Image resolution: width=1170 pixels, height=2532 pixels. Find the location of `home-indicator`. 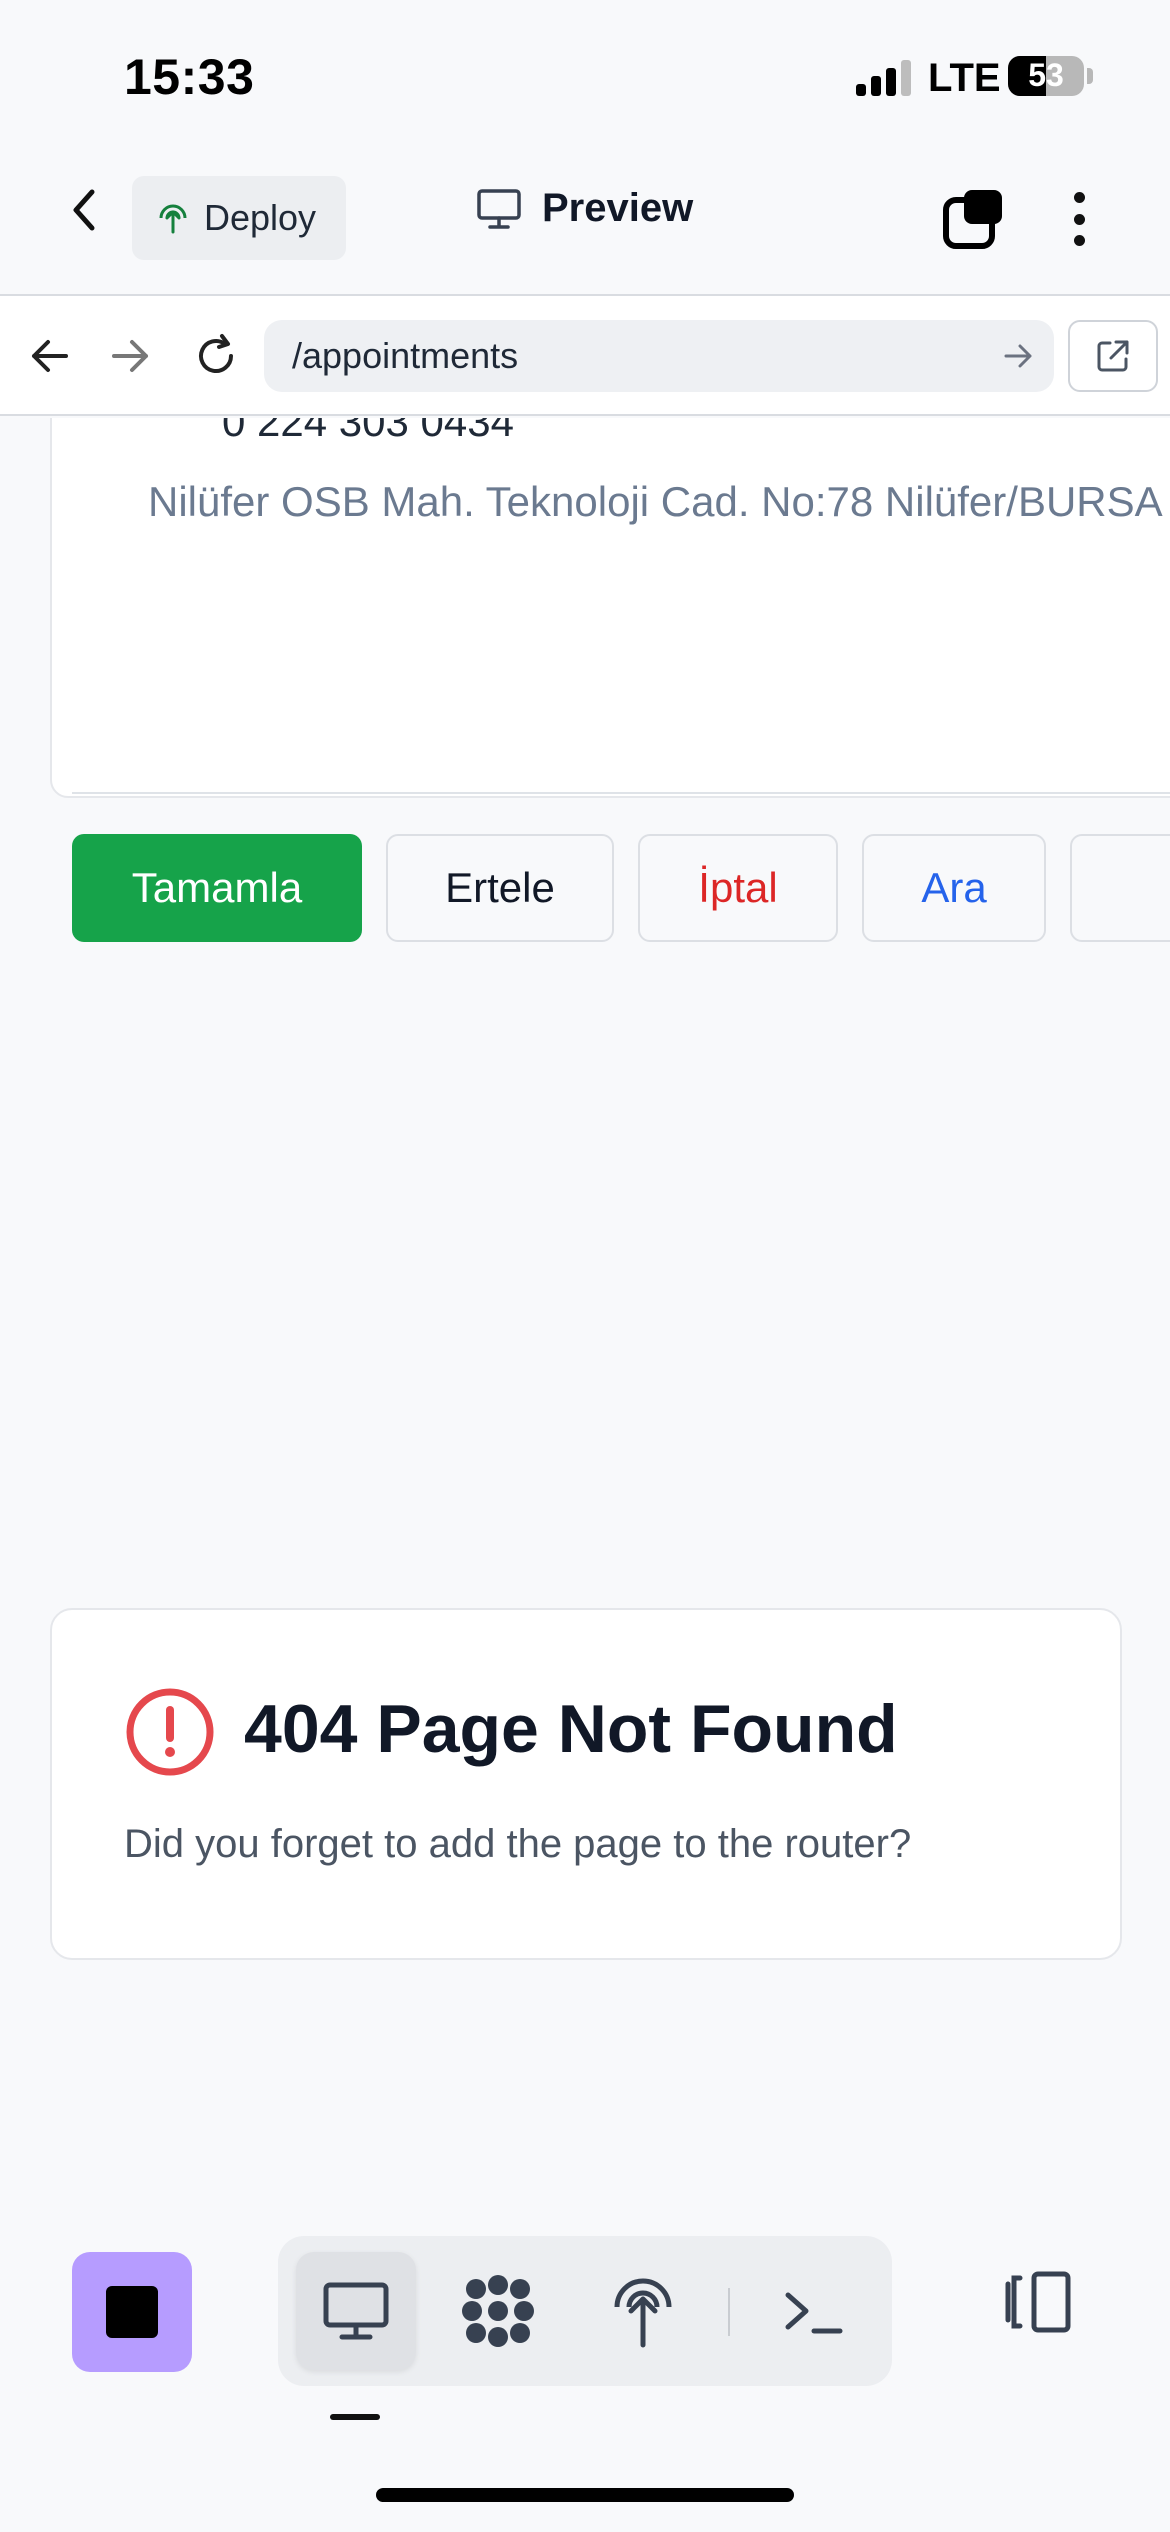

home-indicator is located at coordinates (585, 2495).